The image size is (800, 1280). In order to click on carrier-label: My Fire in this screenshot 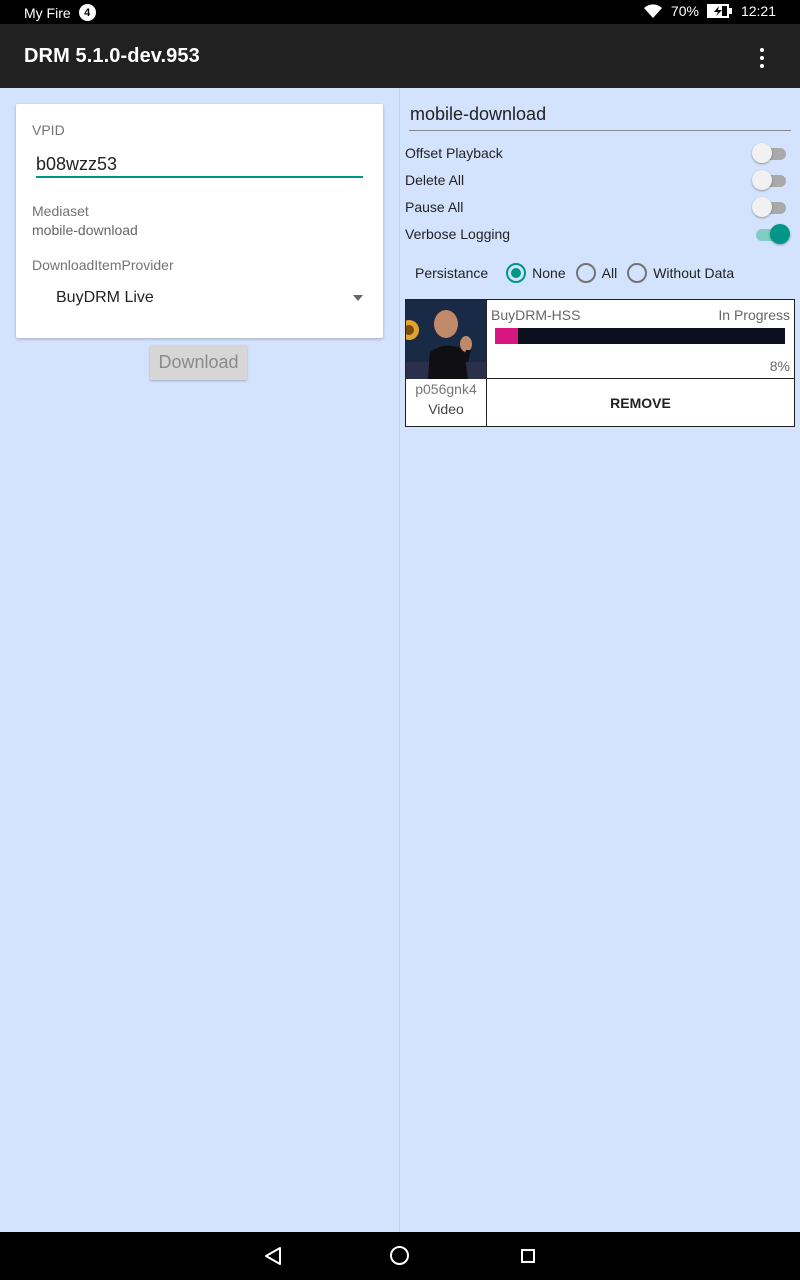, I will do `click(47, 12)`.